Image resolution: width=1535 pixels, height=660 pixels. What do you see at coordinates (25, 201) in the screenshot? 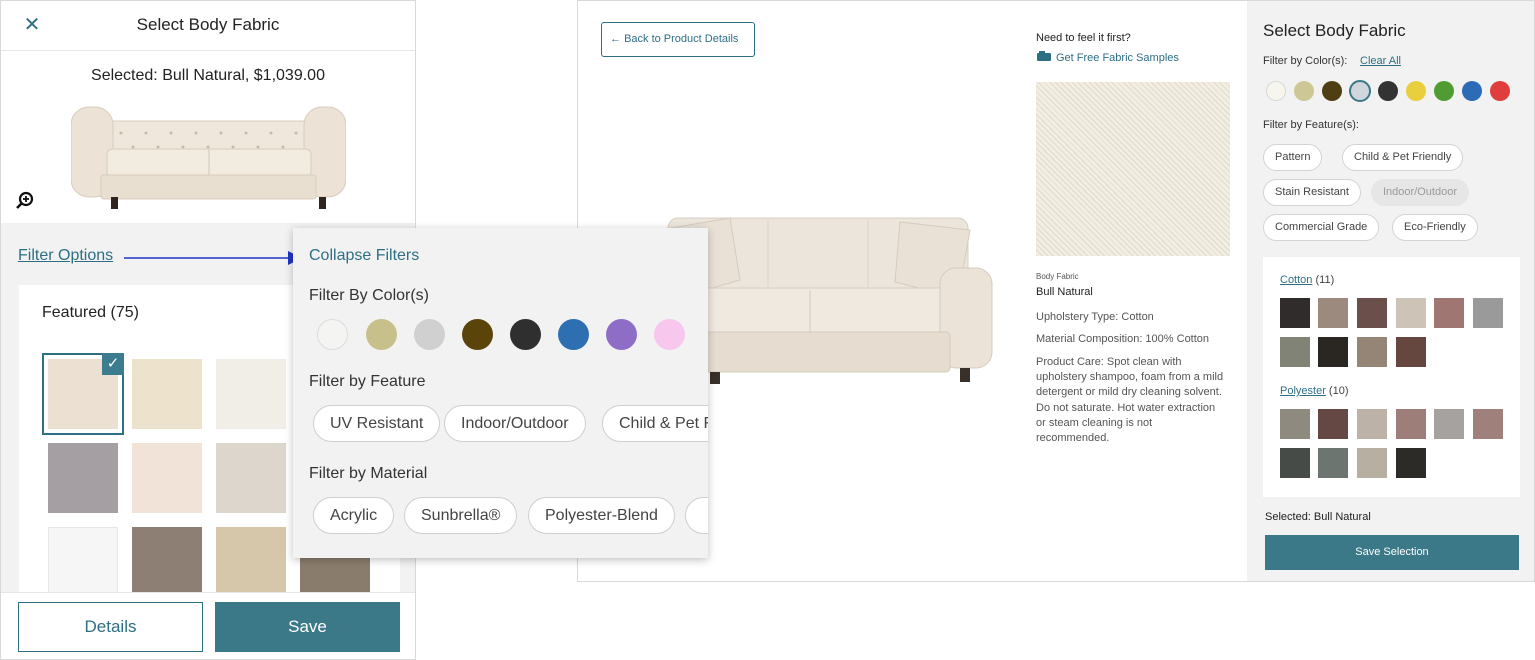
I see `zoom-icon` at bounding box center [25, 201].